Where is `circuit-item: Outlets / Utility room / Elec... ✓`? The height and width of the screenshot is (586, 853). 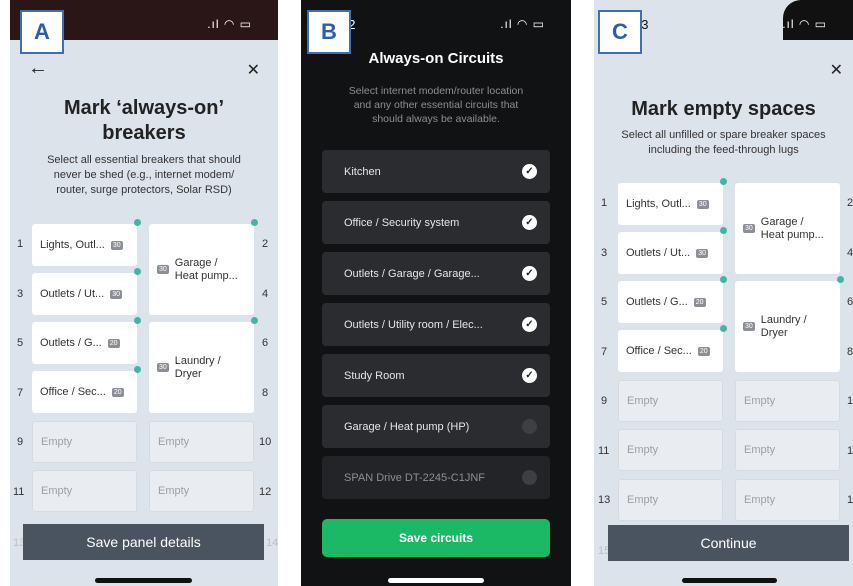 circuit-item: Outlets / Utility room / Elec... ✓ is located at coordinates (436, 324).